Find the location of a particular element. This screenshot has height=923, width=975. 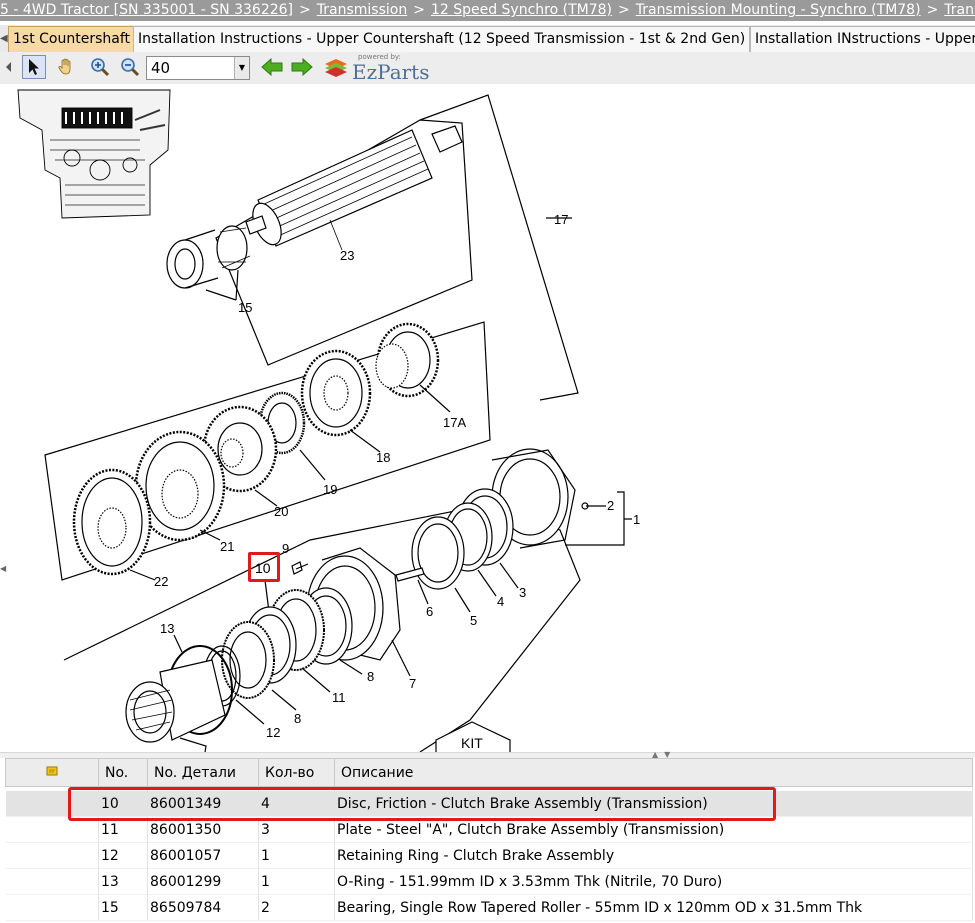

zoom-select: 40 ▼ is located at coordinates (198, 68).